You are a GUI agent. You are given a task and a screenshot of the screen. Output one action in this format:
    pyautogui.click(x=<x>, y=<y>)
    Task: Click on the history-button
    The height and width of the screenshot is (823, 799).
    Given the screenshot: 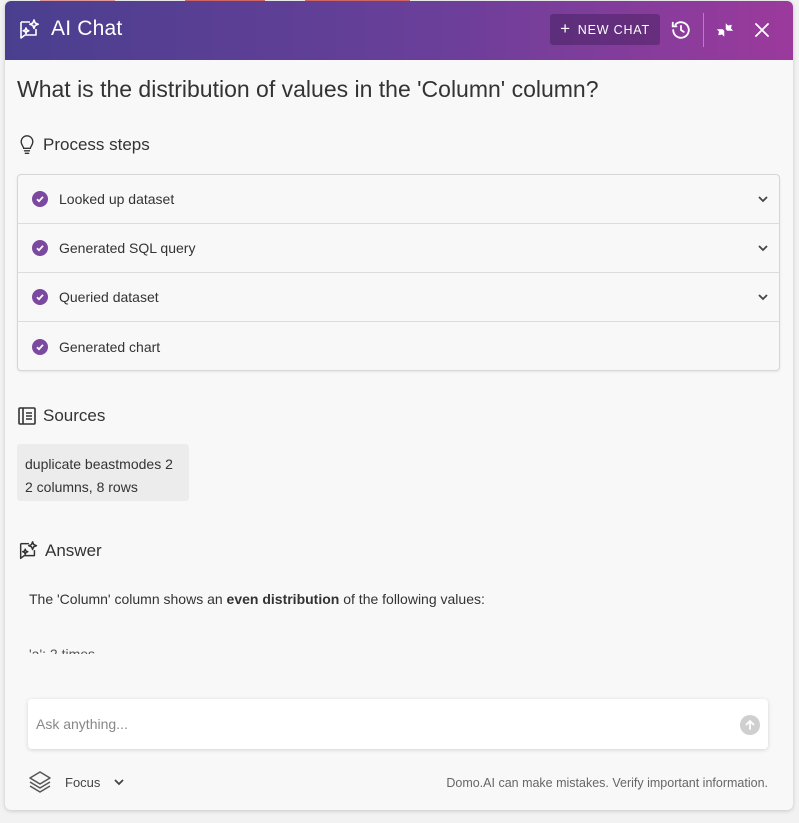 What is the action you would take?
    pyautogui.click(x=681, y=30)
    